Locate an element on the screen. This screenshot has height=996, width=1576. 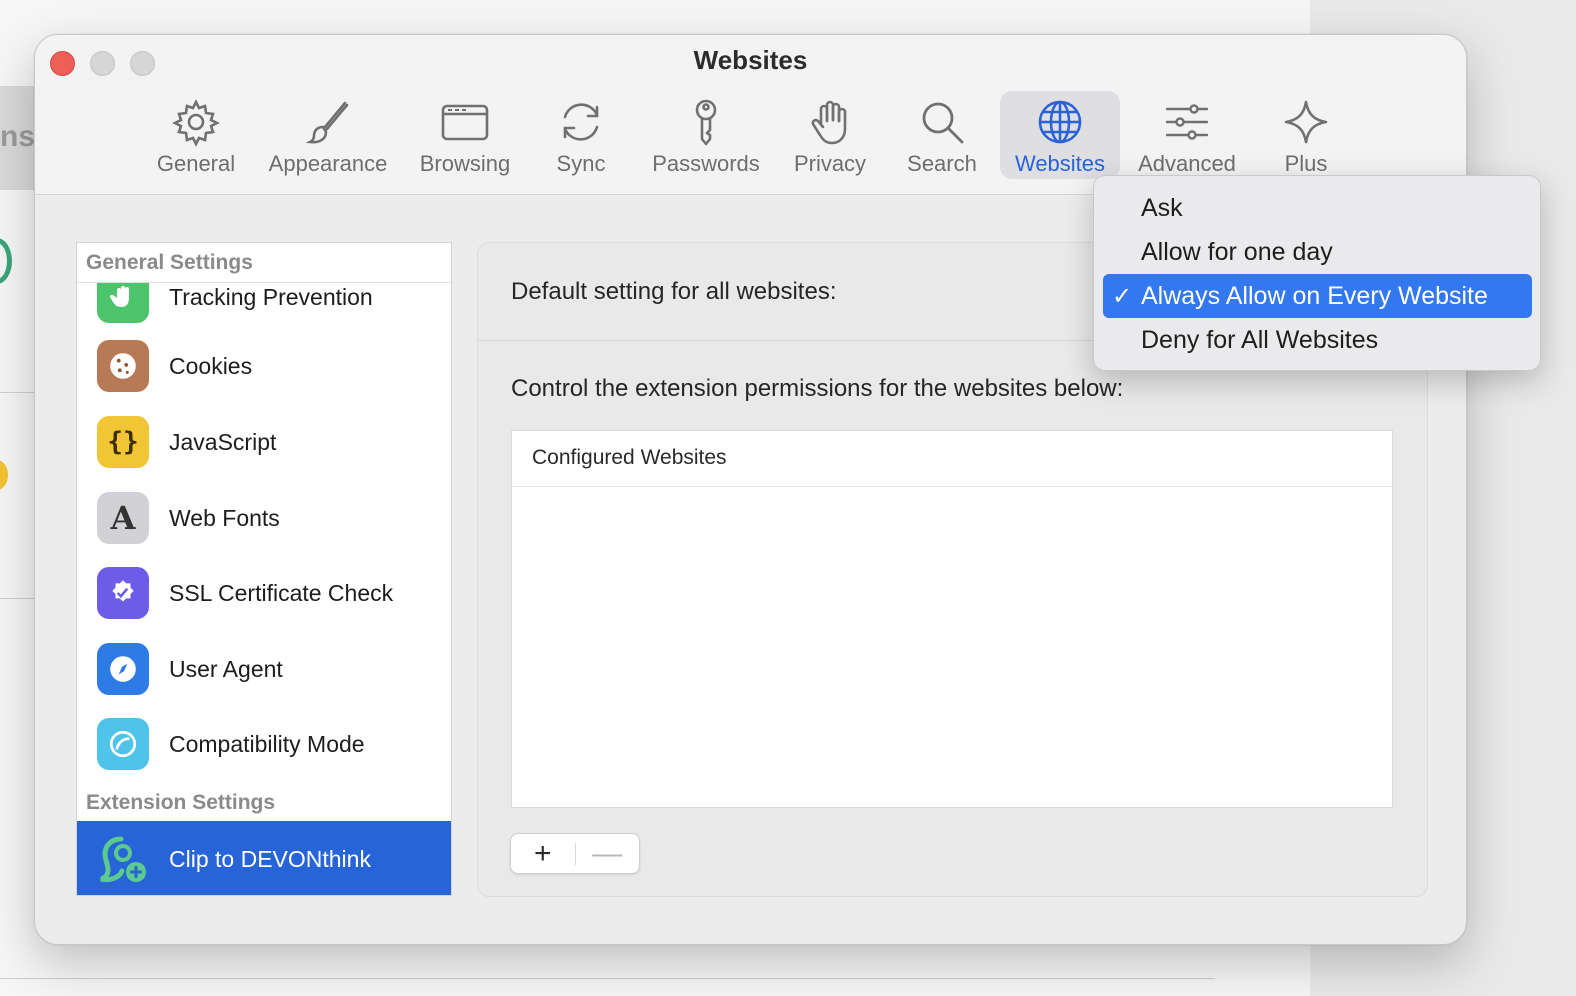
background-partial-text: ns is located at coordinates (18, 136).